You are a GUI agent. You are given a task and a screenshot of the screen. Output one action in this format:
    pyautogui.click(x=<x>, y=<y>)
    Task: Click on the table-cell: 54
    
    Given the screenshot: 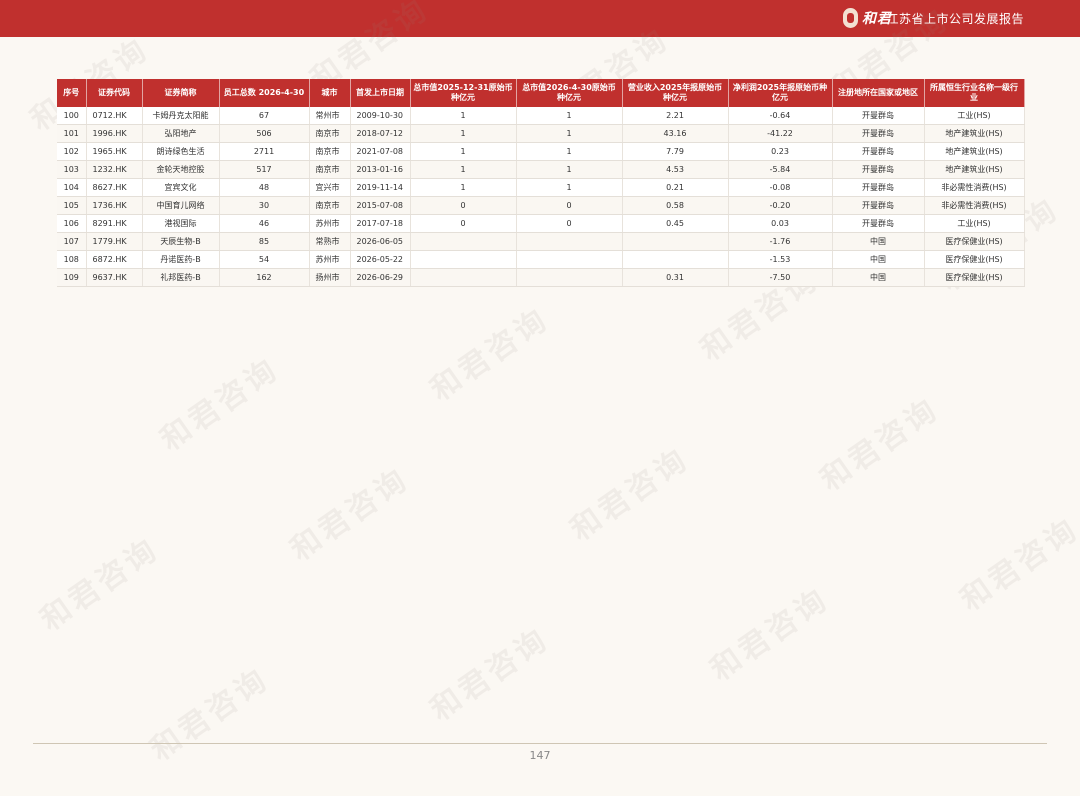 What is the action you would take?
    pyautogui.click(x=264, y=259)
    